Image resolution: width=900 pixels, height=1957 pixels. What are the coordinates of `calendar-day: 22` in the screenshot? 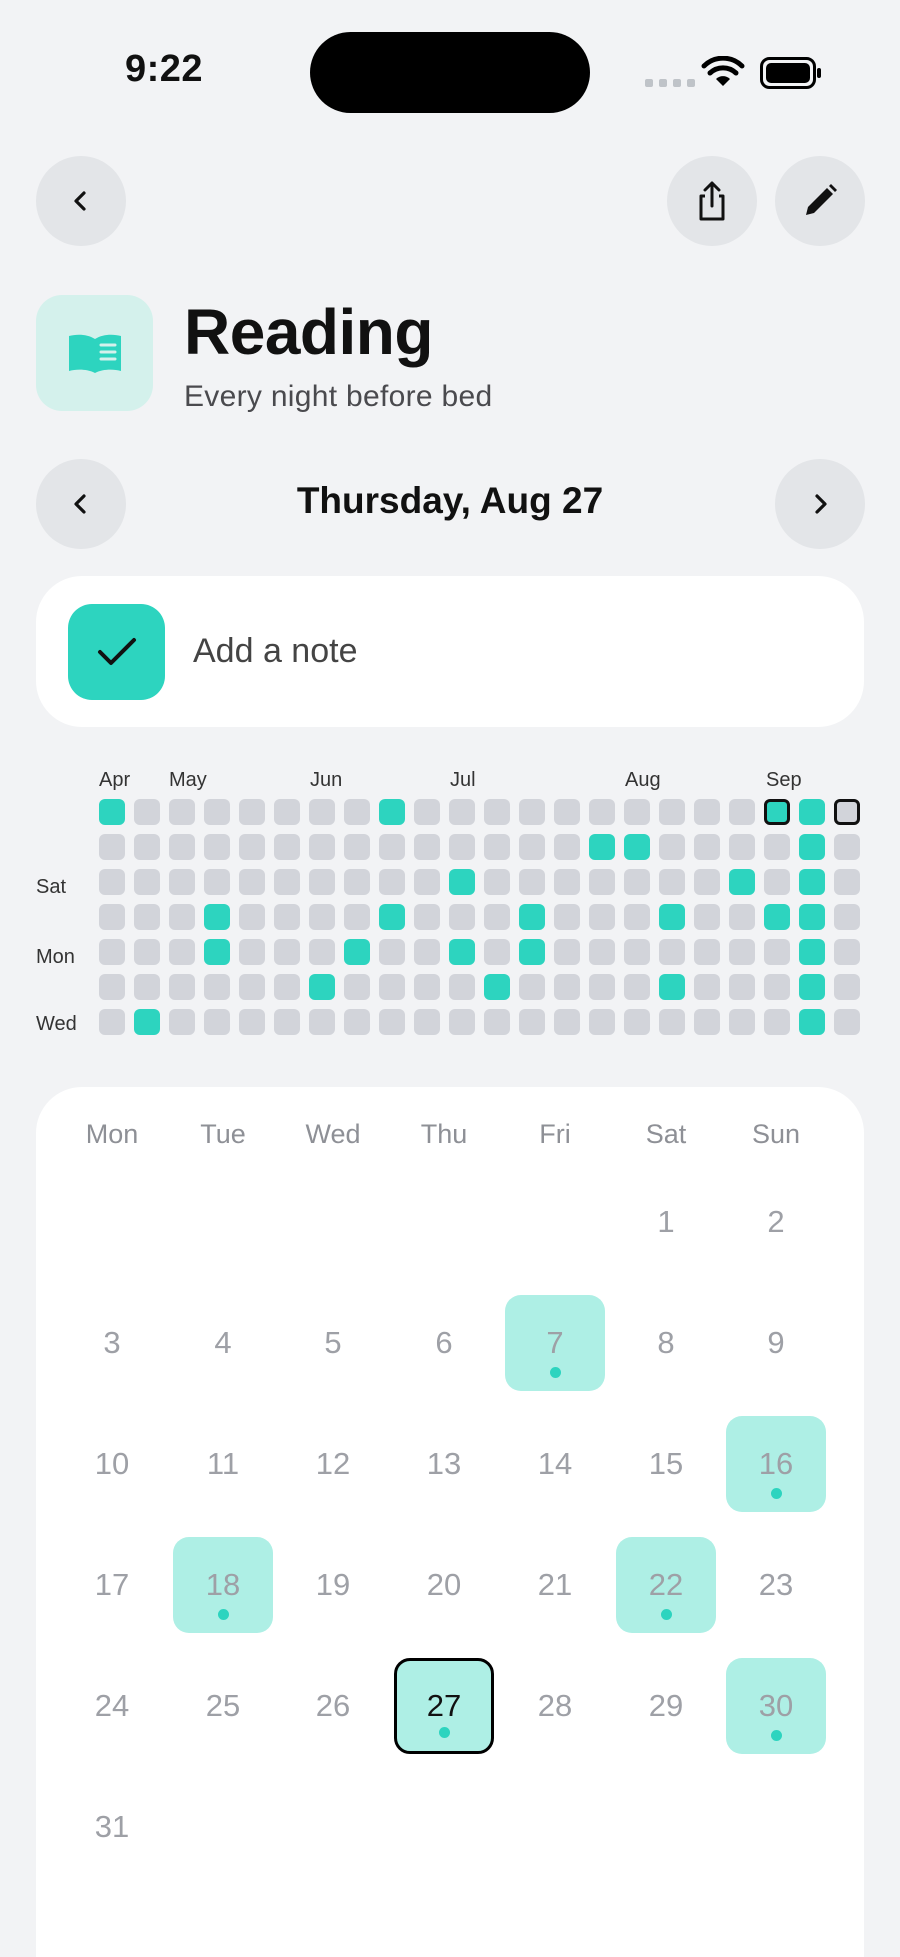 It's located at (666, 1585).